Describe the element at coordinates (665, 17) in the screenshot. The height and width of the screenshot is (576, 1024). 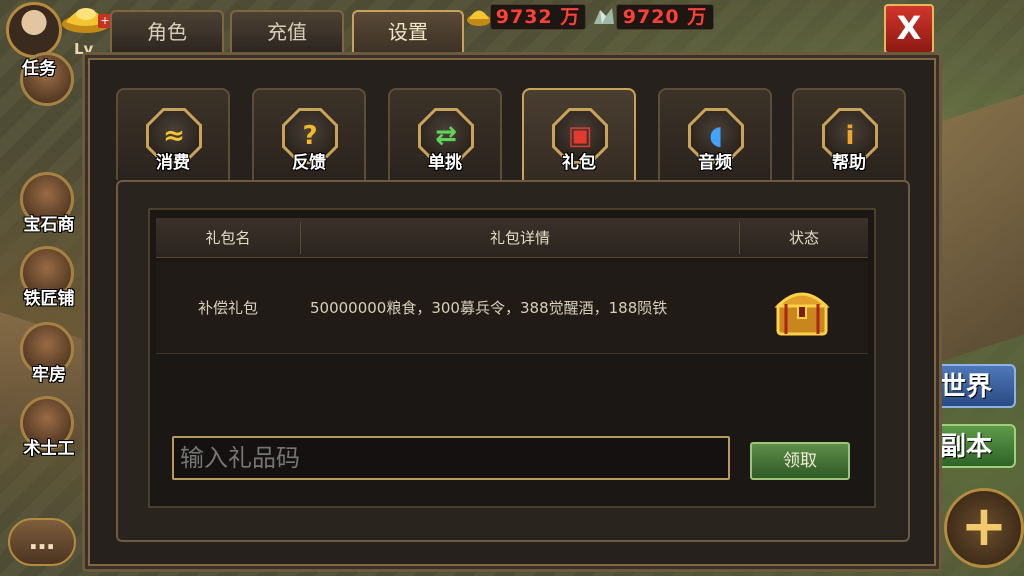
I see `ore-amount: 9720 万` at that location.